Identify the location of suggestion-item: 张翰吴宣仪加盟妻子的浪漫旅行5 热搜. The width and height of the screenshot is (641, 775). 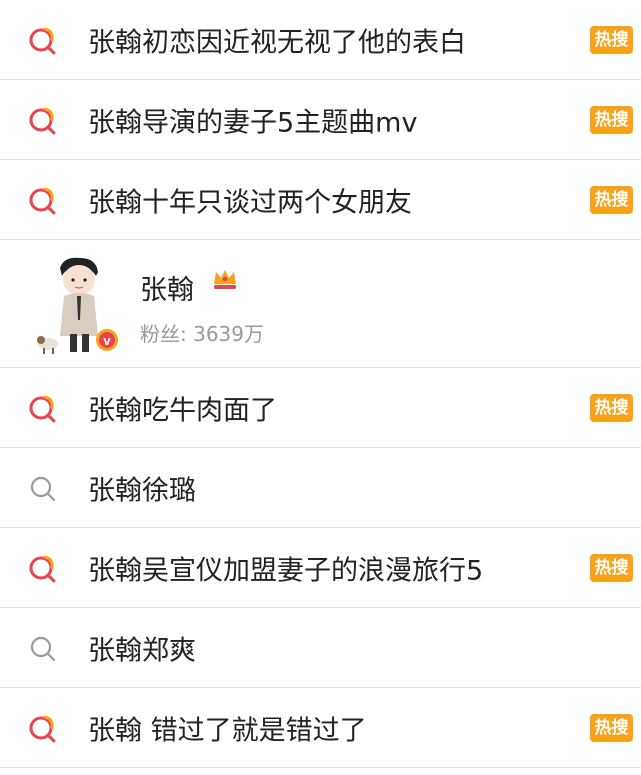
(320, 568).